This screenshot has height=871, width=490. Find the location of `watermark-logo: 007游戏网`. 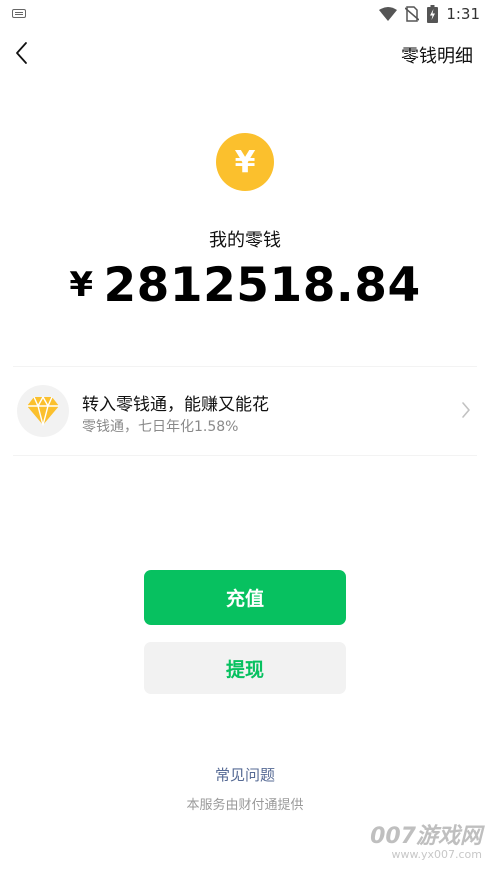

watermark-logo: 007游戏网 is located at coordinates (426, 836).